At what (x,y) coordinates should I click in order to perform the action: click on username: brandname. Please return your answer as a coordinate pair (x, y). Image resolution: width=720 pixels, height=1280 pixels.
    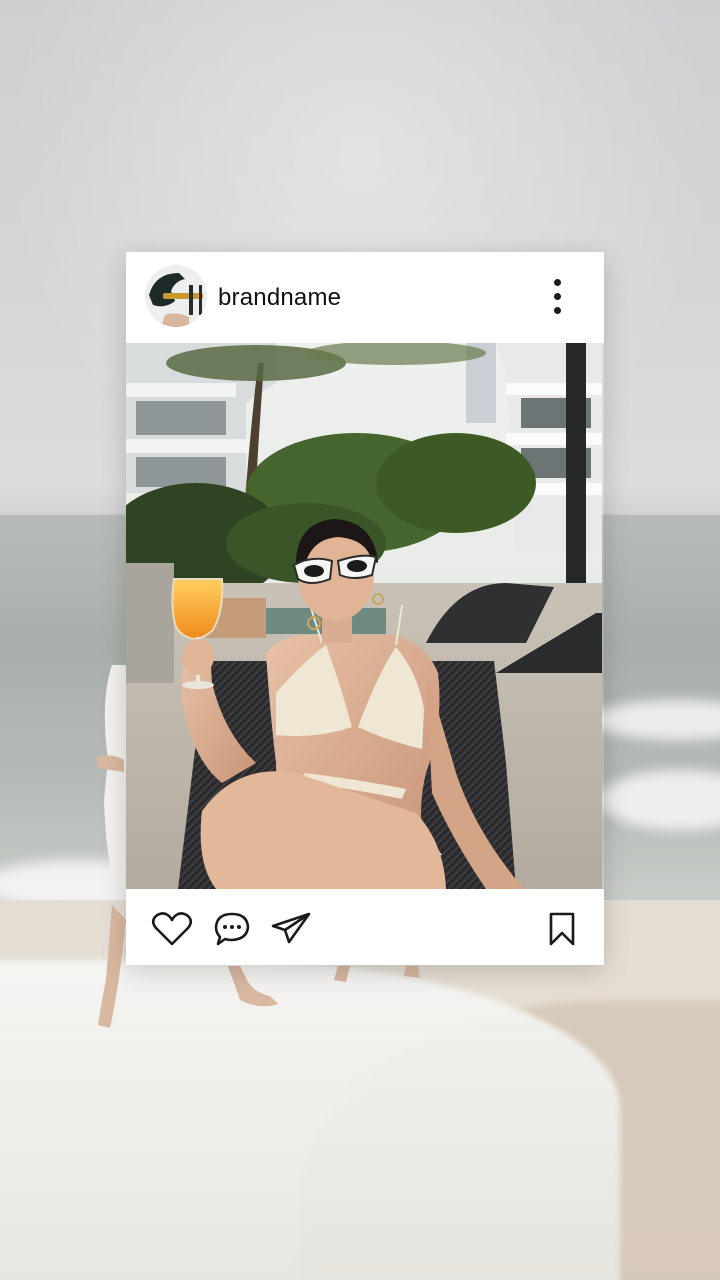
    Looking at the image, I should click on (279, 298).